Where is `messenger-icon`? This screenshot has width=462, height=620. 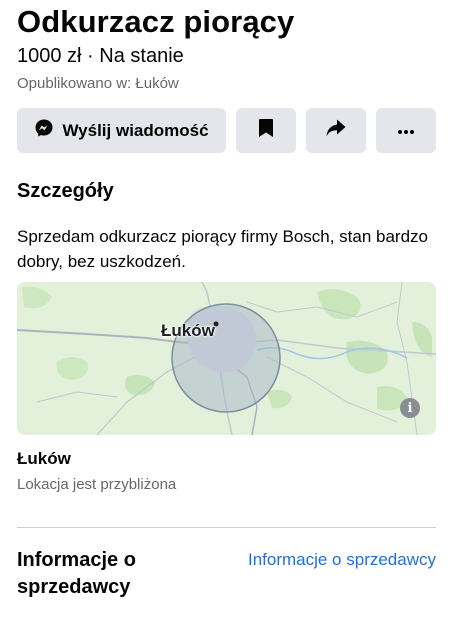
messenger-icon is located at coordinates (44, 130).